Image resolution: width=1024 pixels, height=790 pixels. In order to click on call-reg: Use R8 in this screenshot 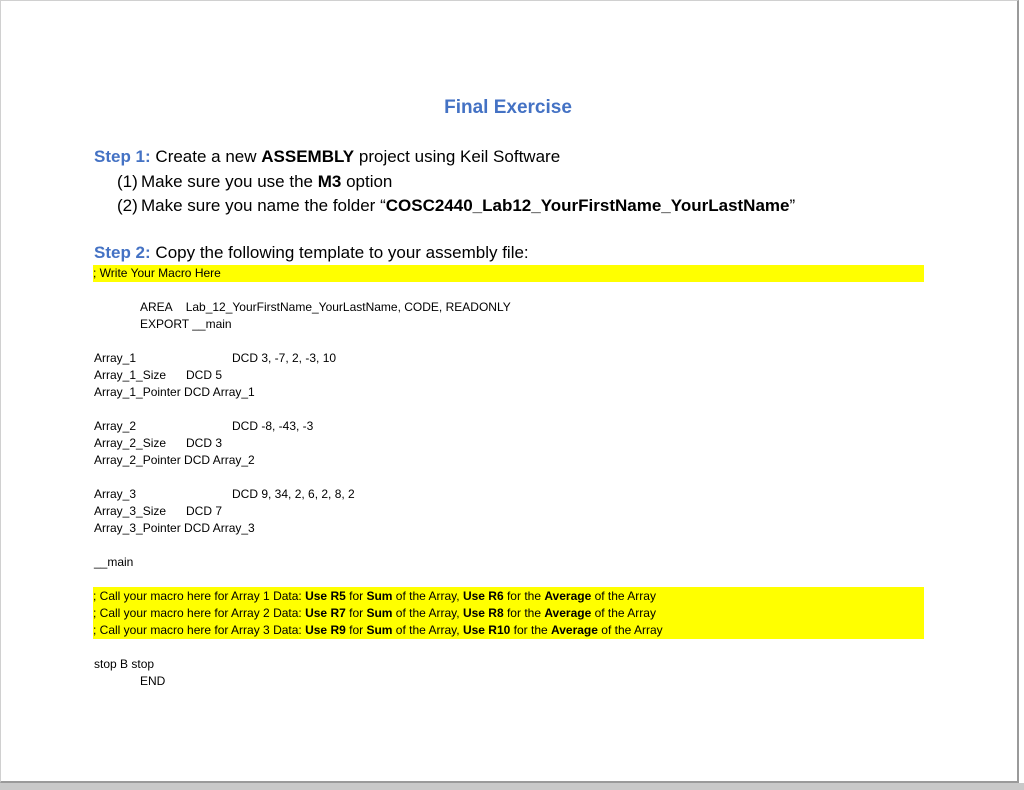, I will do `click(483, 613)`.